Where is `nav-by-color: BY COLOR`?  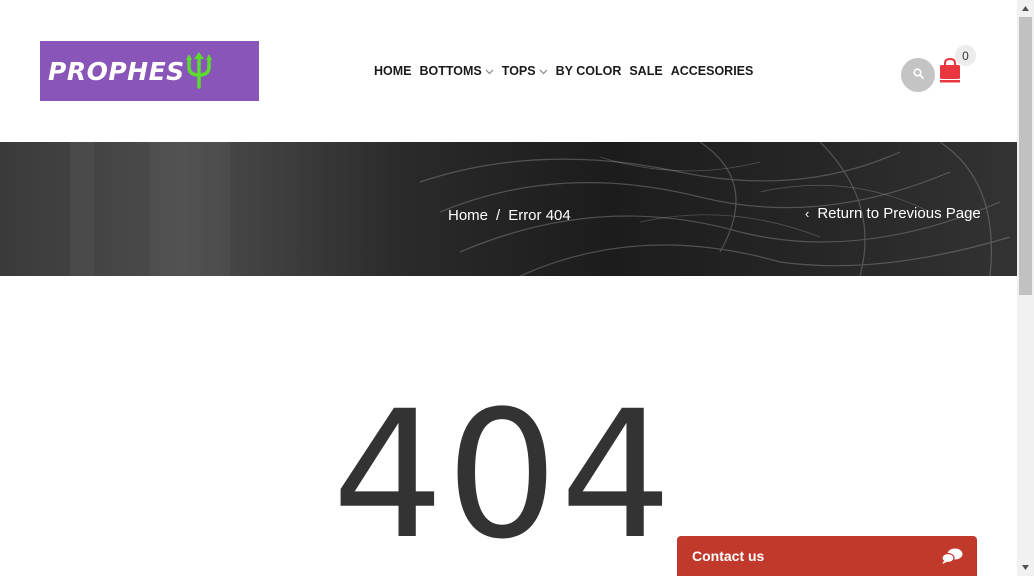 nav-by-color: BY COLOR is located at coordinates (589, 71).